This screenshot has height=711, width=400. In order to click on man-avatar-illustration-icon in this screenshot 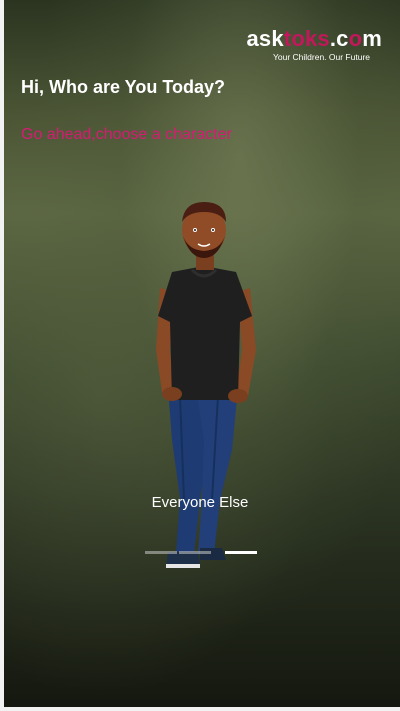, I will do `click(206, 385)`.